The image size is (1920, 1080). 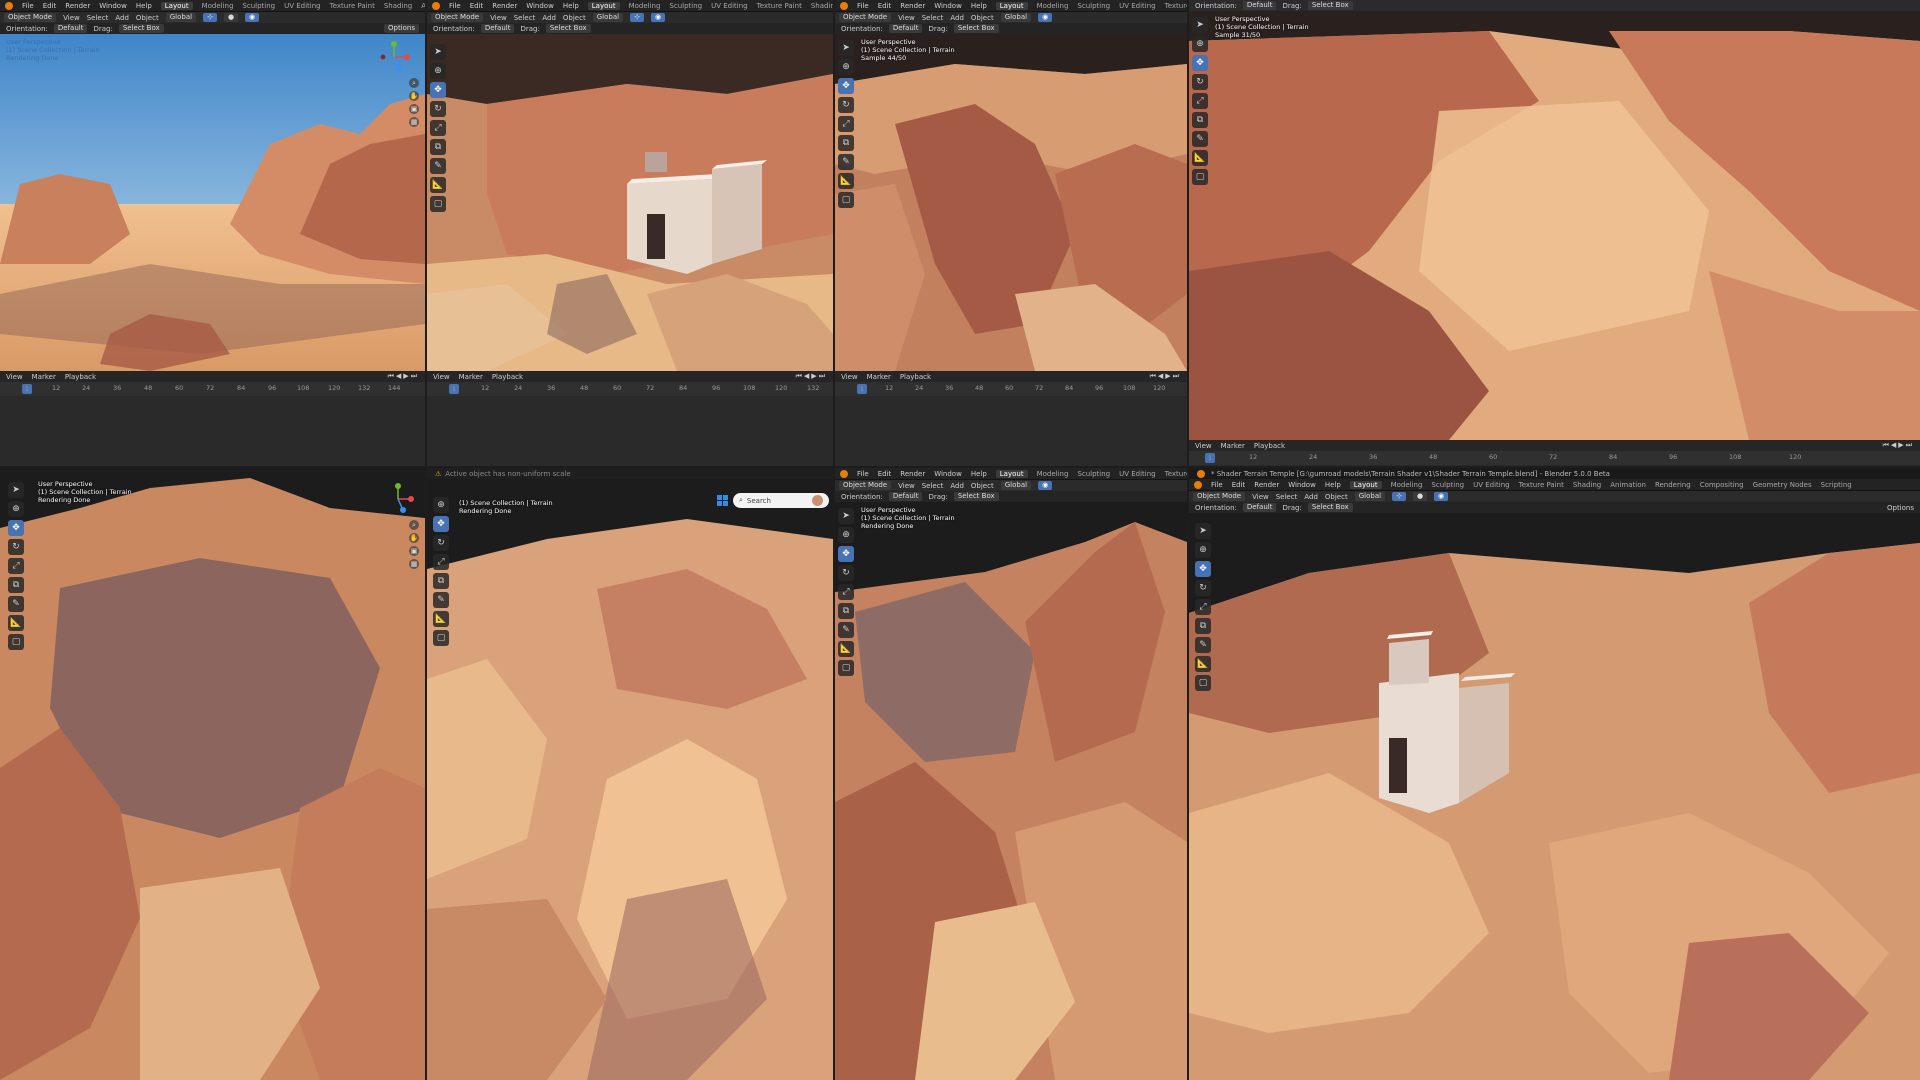 What do you see at coordinates (1200, 139) in the screenshot?
I see `annotate-tool-icon: ✎` at bounding box center [1200, 139].